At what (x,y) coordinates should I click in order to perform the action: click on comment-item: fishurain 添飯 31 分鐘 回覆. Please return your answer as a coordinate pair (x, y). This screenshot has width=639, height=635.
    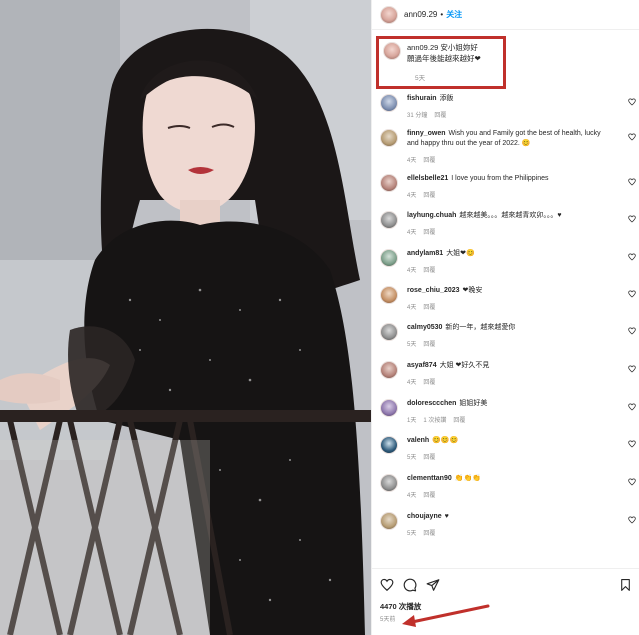
    Looking at the image, I should click on (508, 111).